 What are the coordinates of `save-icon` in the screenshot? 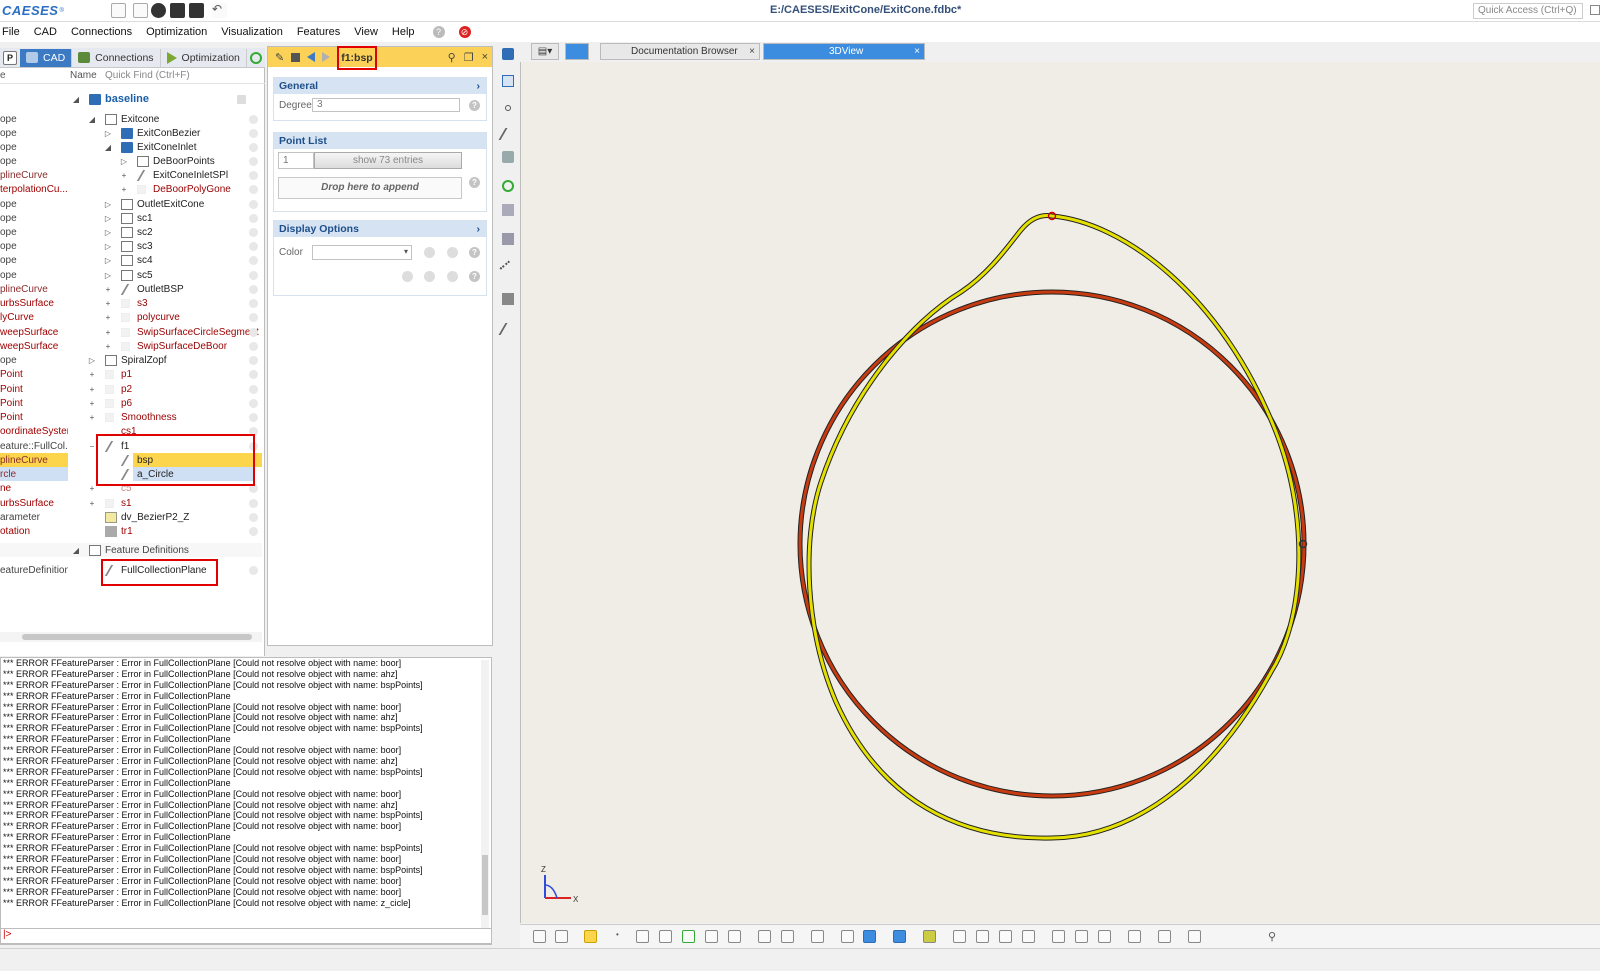 It's located at (177, 10).